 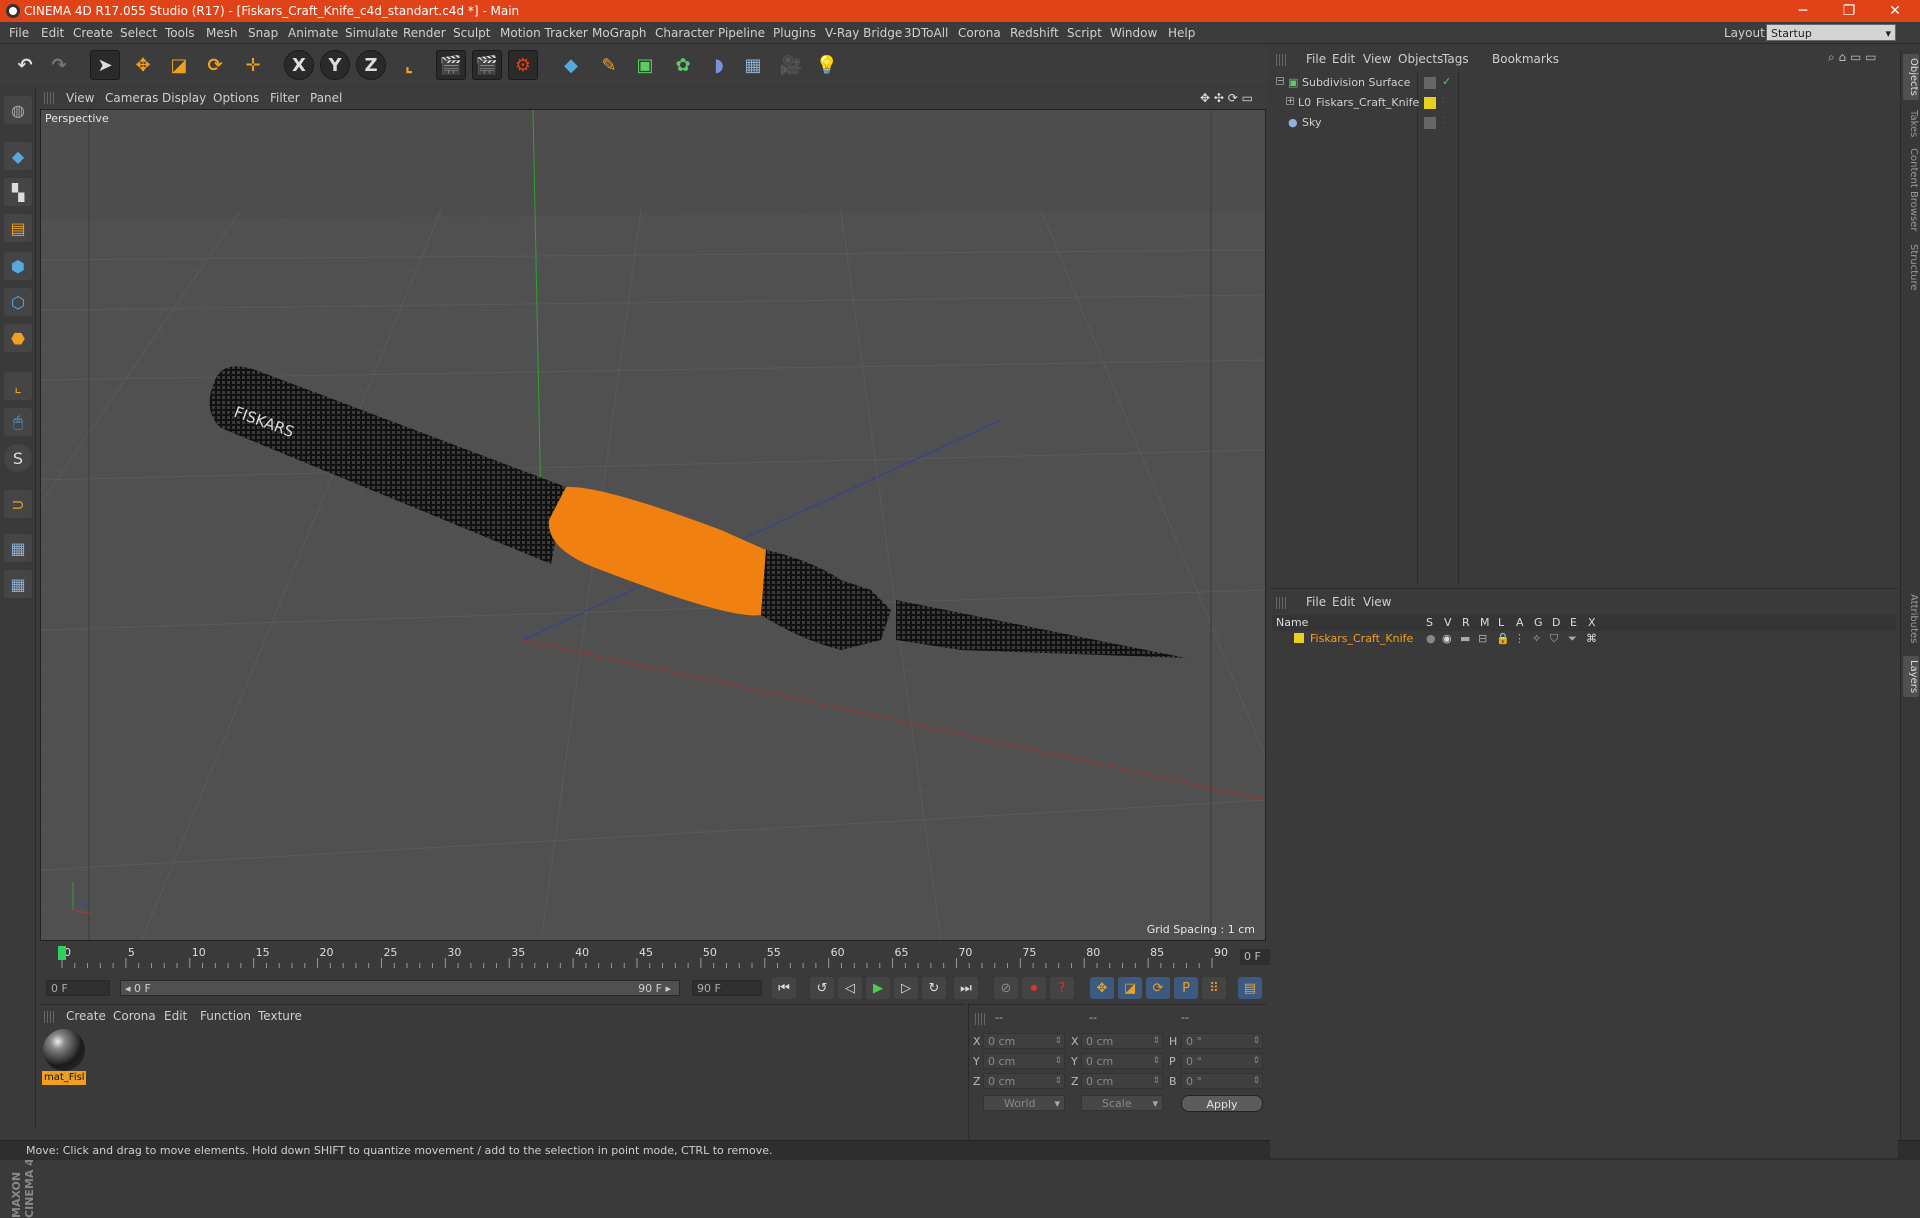 What do you see at coordinates (1465, 638) in the screenshot?
I see `render-icon: ▬` at bounding box center [1465, 638].